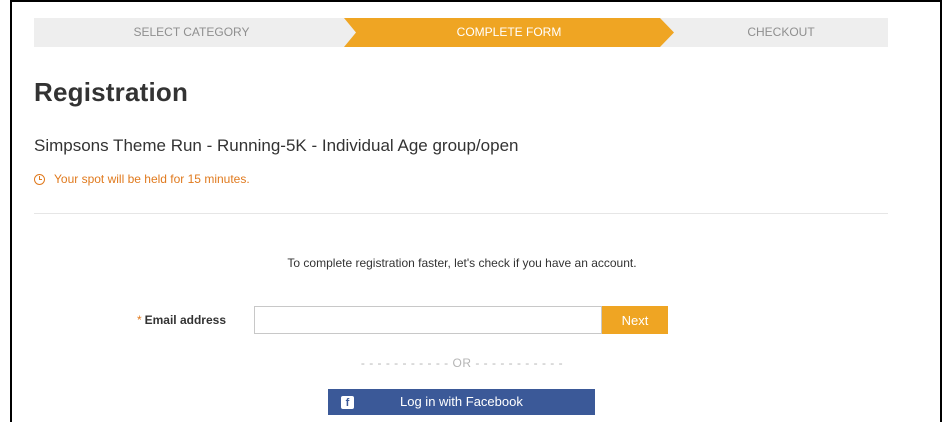  What do you see at coordinates (461, 213) in the screenshot?
I see `section-divider` at bounding box center [461, 213].